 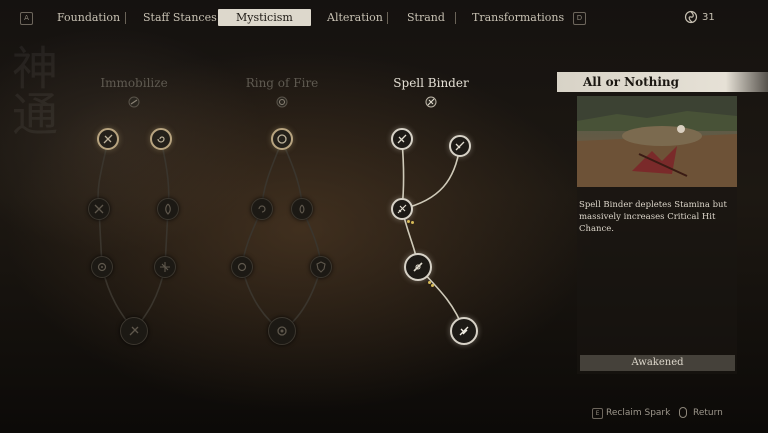 I want to click on skill-status-awakened: Awakened, so click(x=657, y=363).